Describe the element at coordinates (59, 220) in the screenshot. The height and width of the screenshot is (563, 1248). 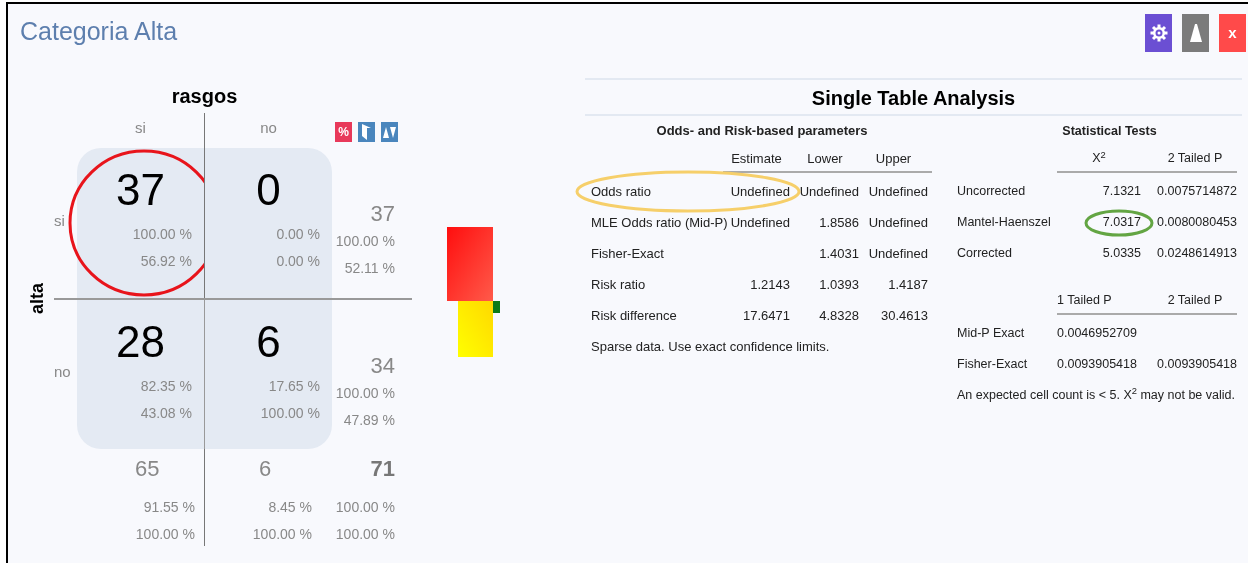
I see `row-label: si` at that location.